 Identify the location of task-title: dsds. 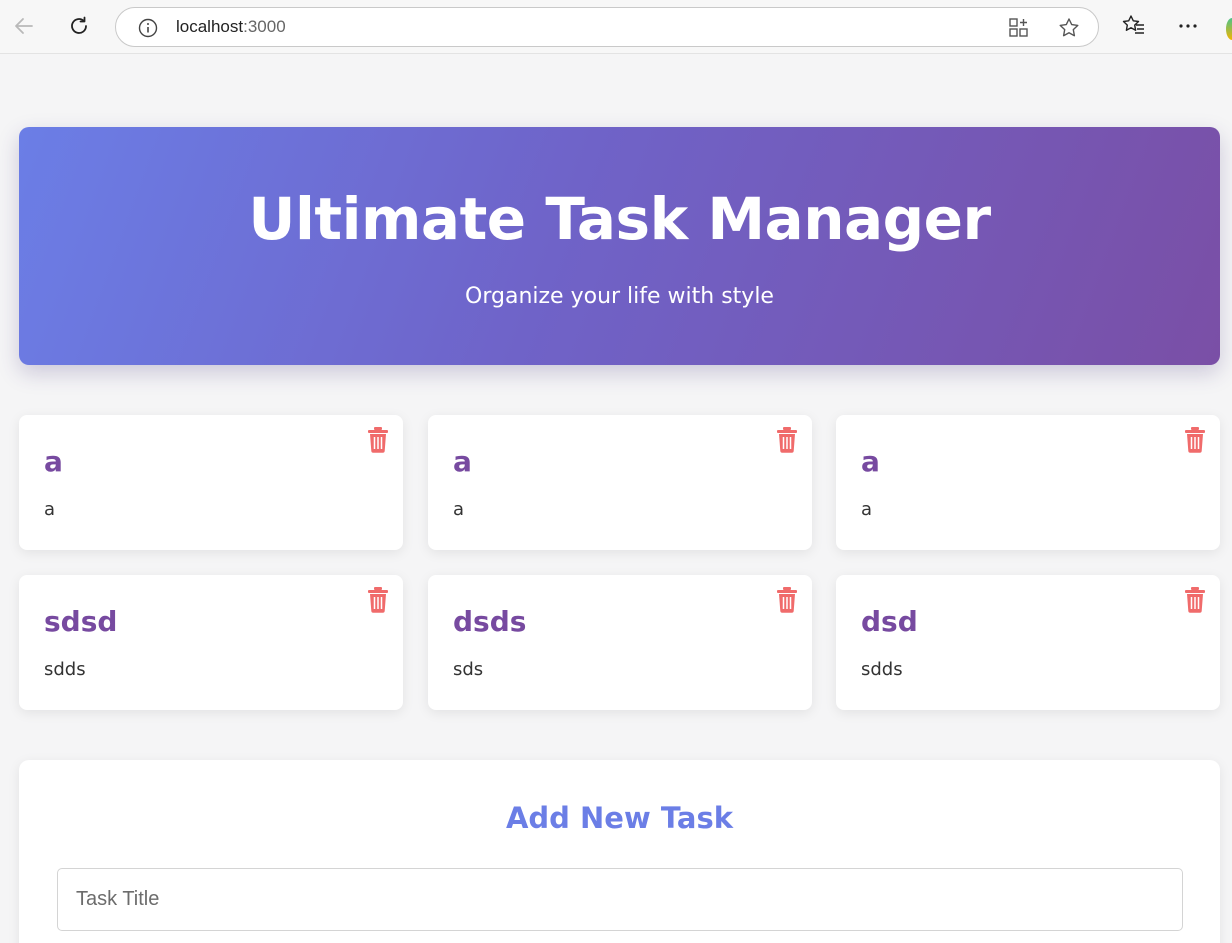
(490, 621).